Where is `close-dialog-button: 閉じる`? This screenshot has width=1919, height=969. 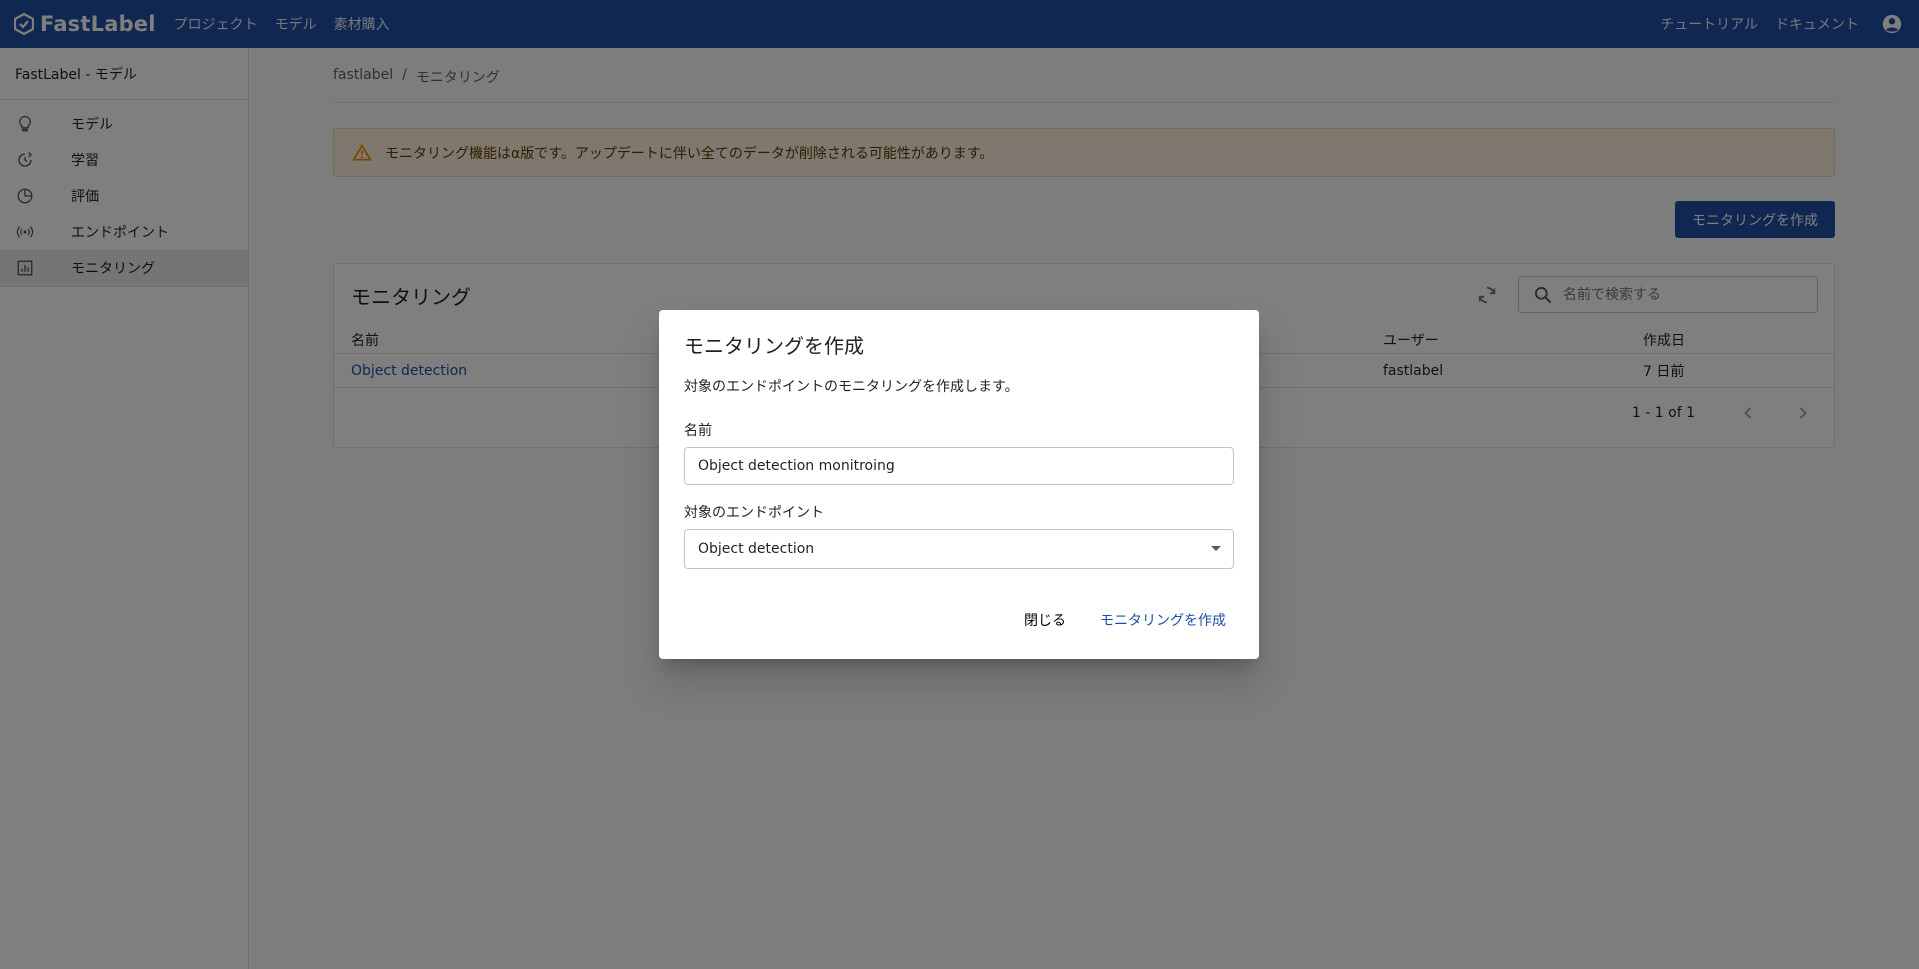
close-dialog-button: 閉じる is located at coordinates (1045, 620).